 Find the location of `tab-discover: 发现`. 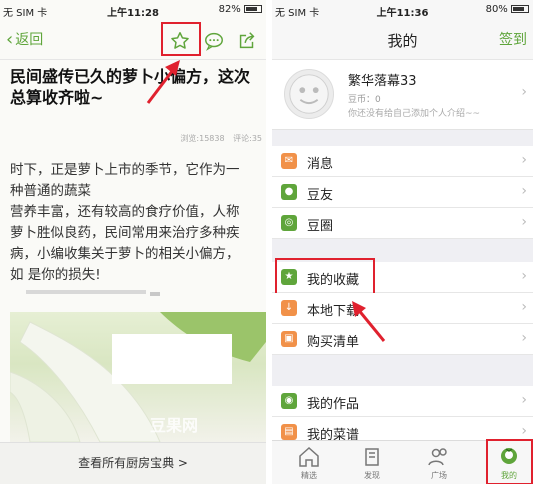

tab-discover: 发现 is located at coordinates (372, 462).